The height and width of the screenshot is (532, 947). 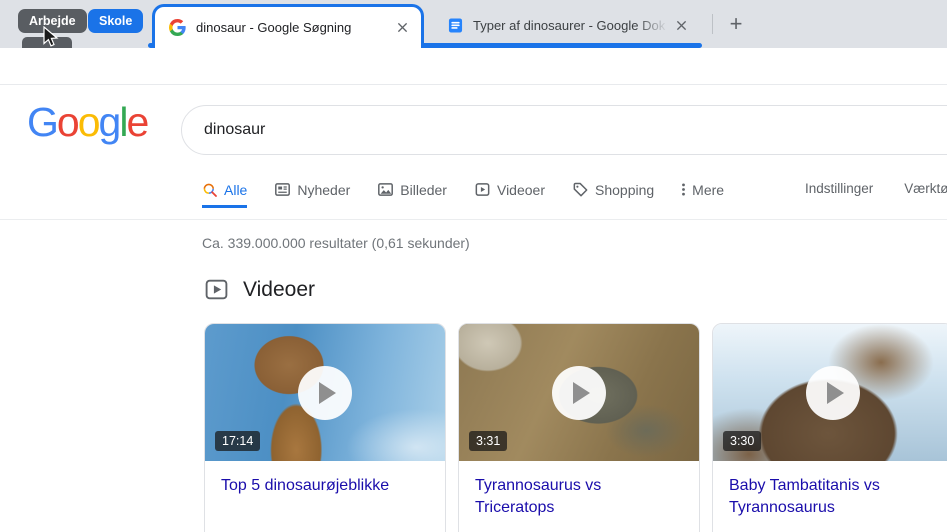 I want to click on video-title-link: Top 5 dinosaurøjeblikke, so click(x=325, y=479).